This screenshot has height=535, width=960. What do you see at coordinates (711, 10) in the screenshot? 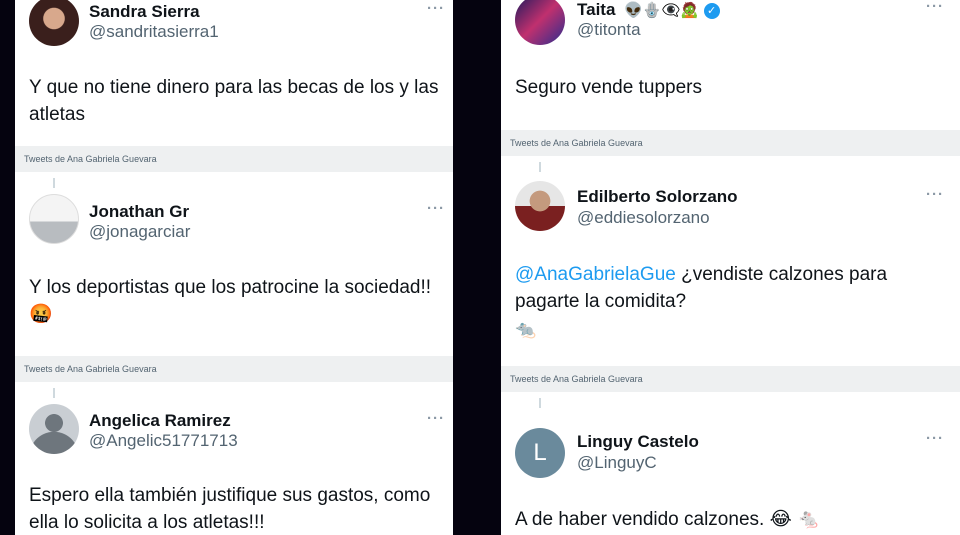
I see `verified-badge-icon: ✓` at bounding box center [711, 10].